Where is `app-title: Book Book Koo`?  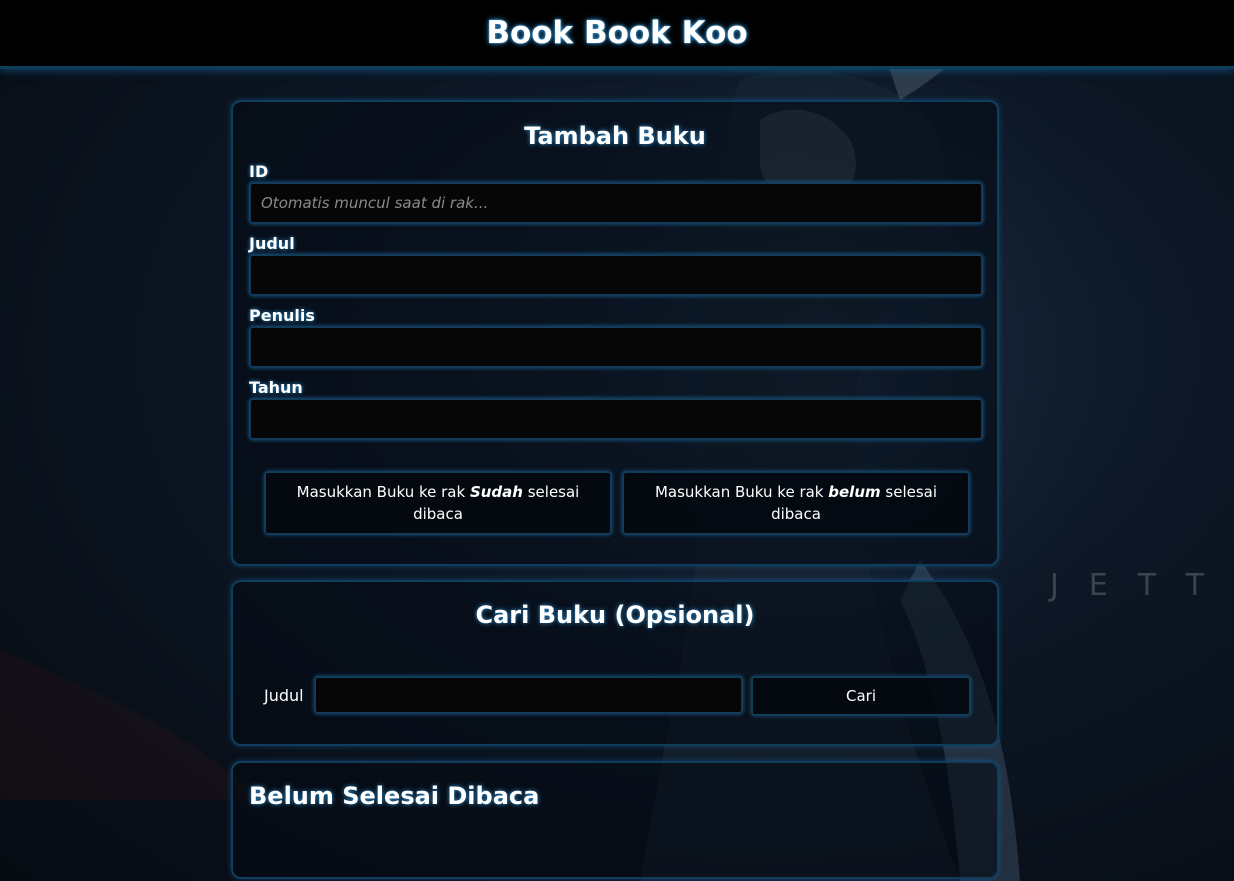 app-title: Book Book Koo is located at coordinates (617, 33).